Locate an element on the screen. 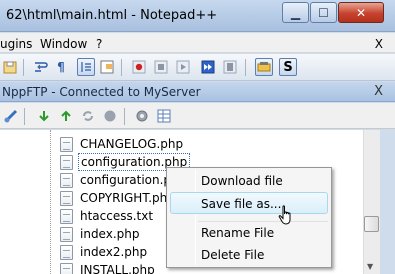 The image size is (395, 274). save-macro-icon is located at coordinates (230, 67).